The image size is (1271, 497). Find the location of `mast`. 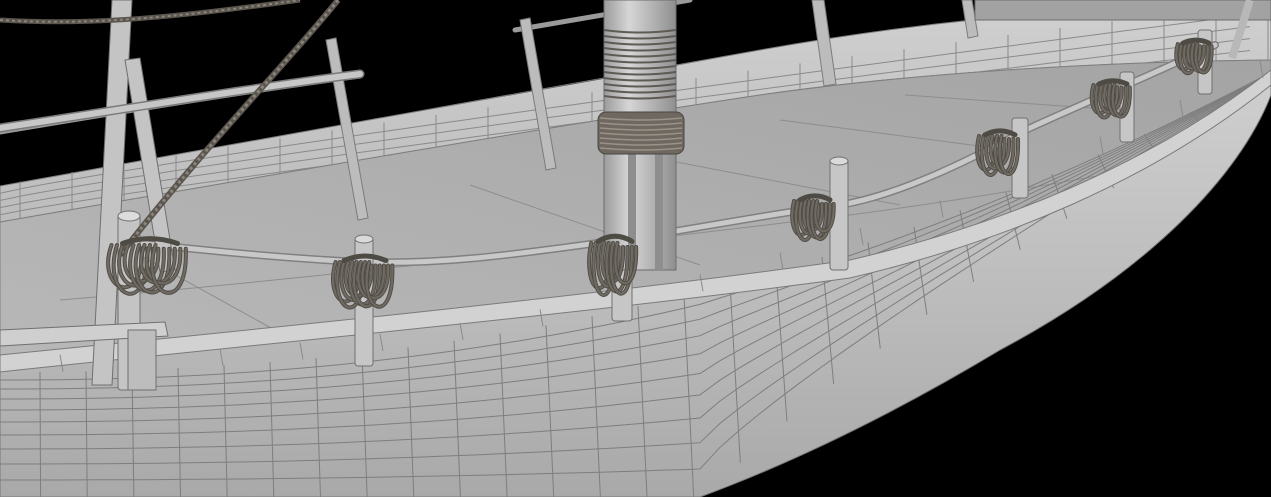

mast is located at coordinates (641, 135).